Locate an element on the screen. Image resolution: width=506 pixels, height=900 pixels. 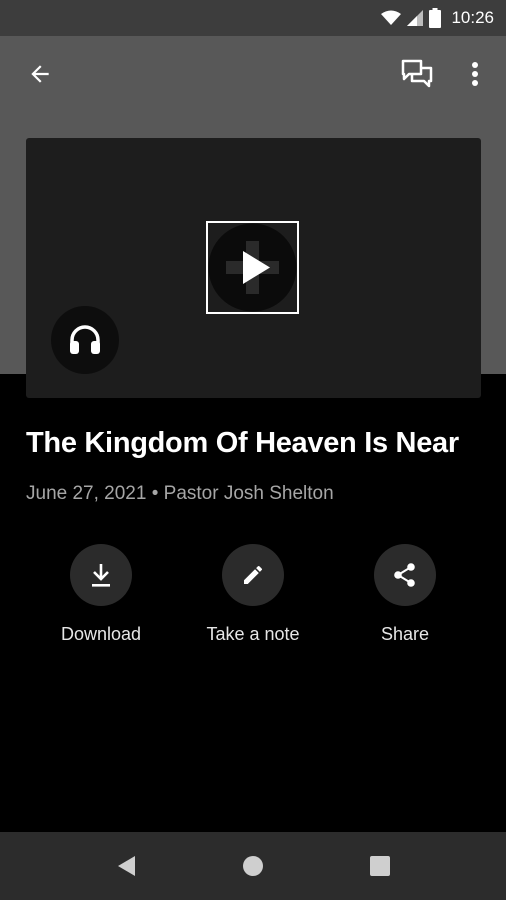
sermon-meta: June 27, 2021 • Pastor Josh Shelton is located at coordinates (180, 493).